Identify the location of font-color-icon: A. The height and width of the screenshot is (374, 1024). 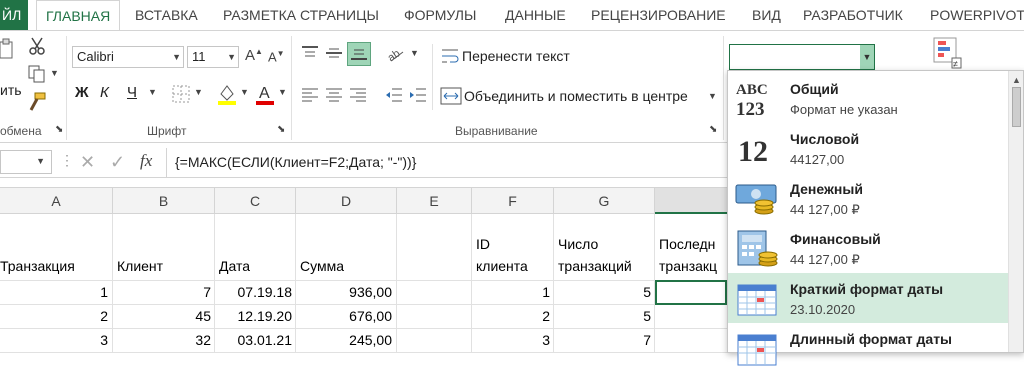
(265, 94).